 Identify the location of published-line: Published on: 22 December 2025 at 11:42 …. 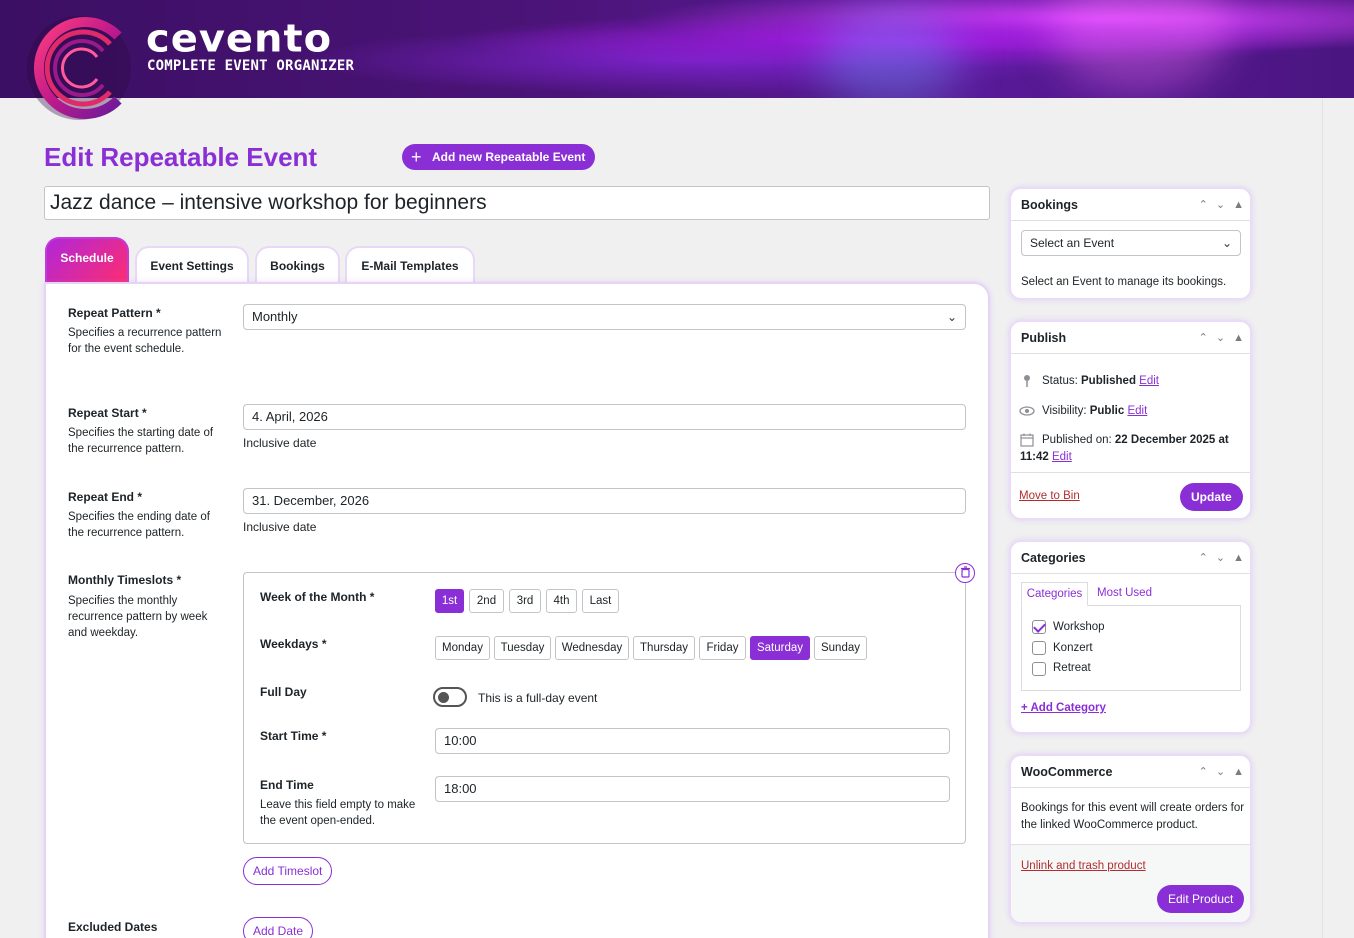
(1132, 449).